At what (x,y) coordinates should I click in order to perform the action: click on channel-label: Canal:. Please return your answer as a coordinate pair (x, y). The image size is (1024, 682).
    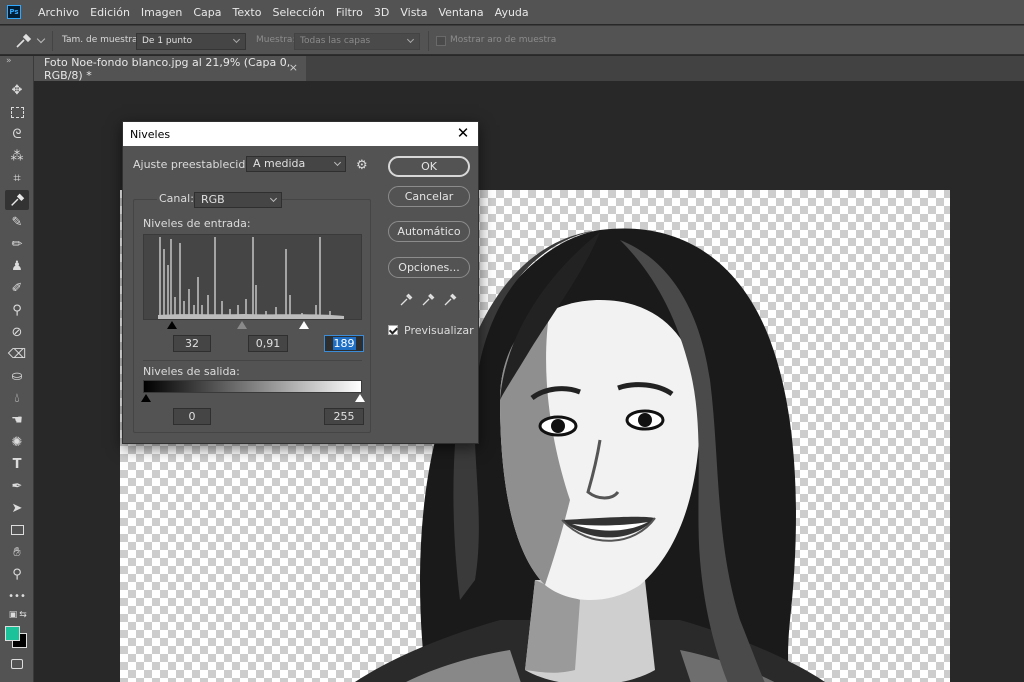
    Looking at the image, I should click on (176, 198).